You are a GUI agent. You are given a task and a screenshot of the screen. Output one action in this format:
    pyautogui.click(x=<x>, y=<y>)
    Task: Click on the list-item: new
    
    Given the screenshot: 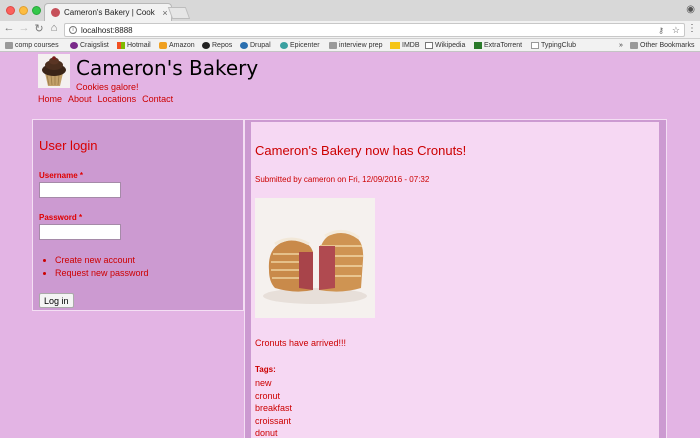 What is the action you would take?
    pyautogui.click(x=273, y=383)
    